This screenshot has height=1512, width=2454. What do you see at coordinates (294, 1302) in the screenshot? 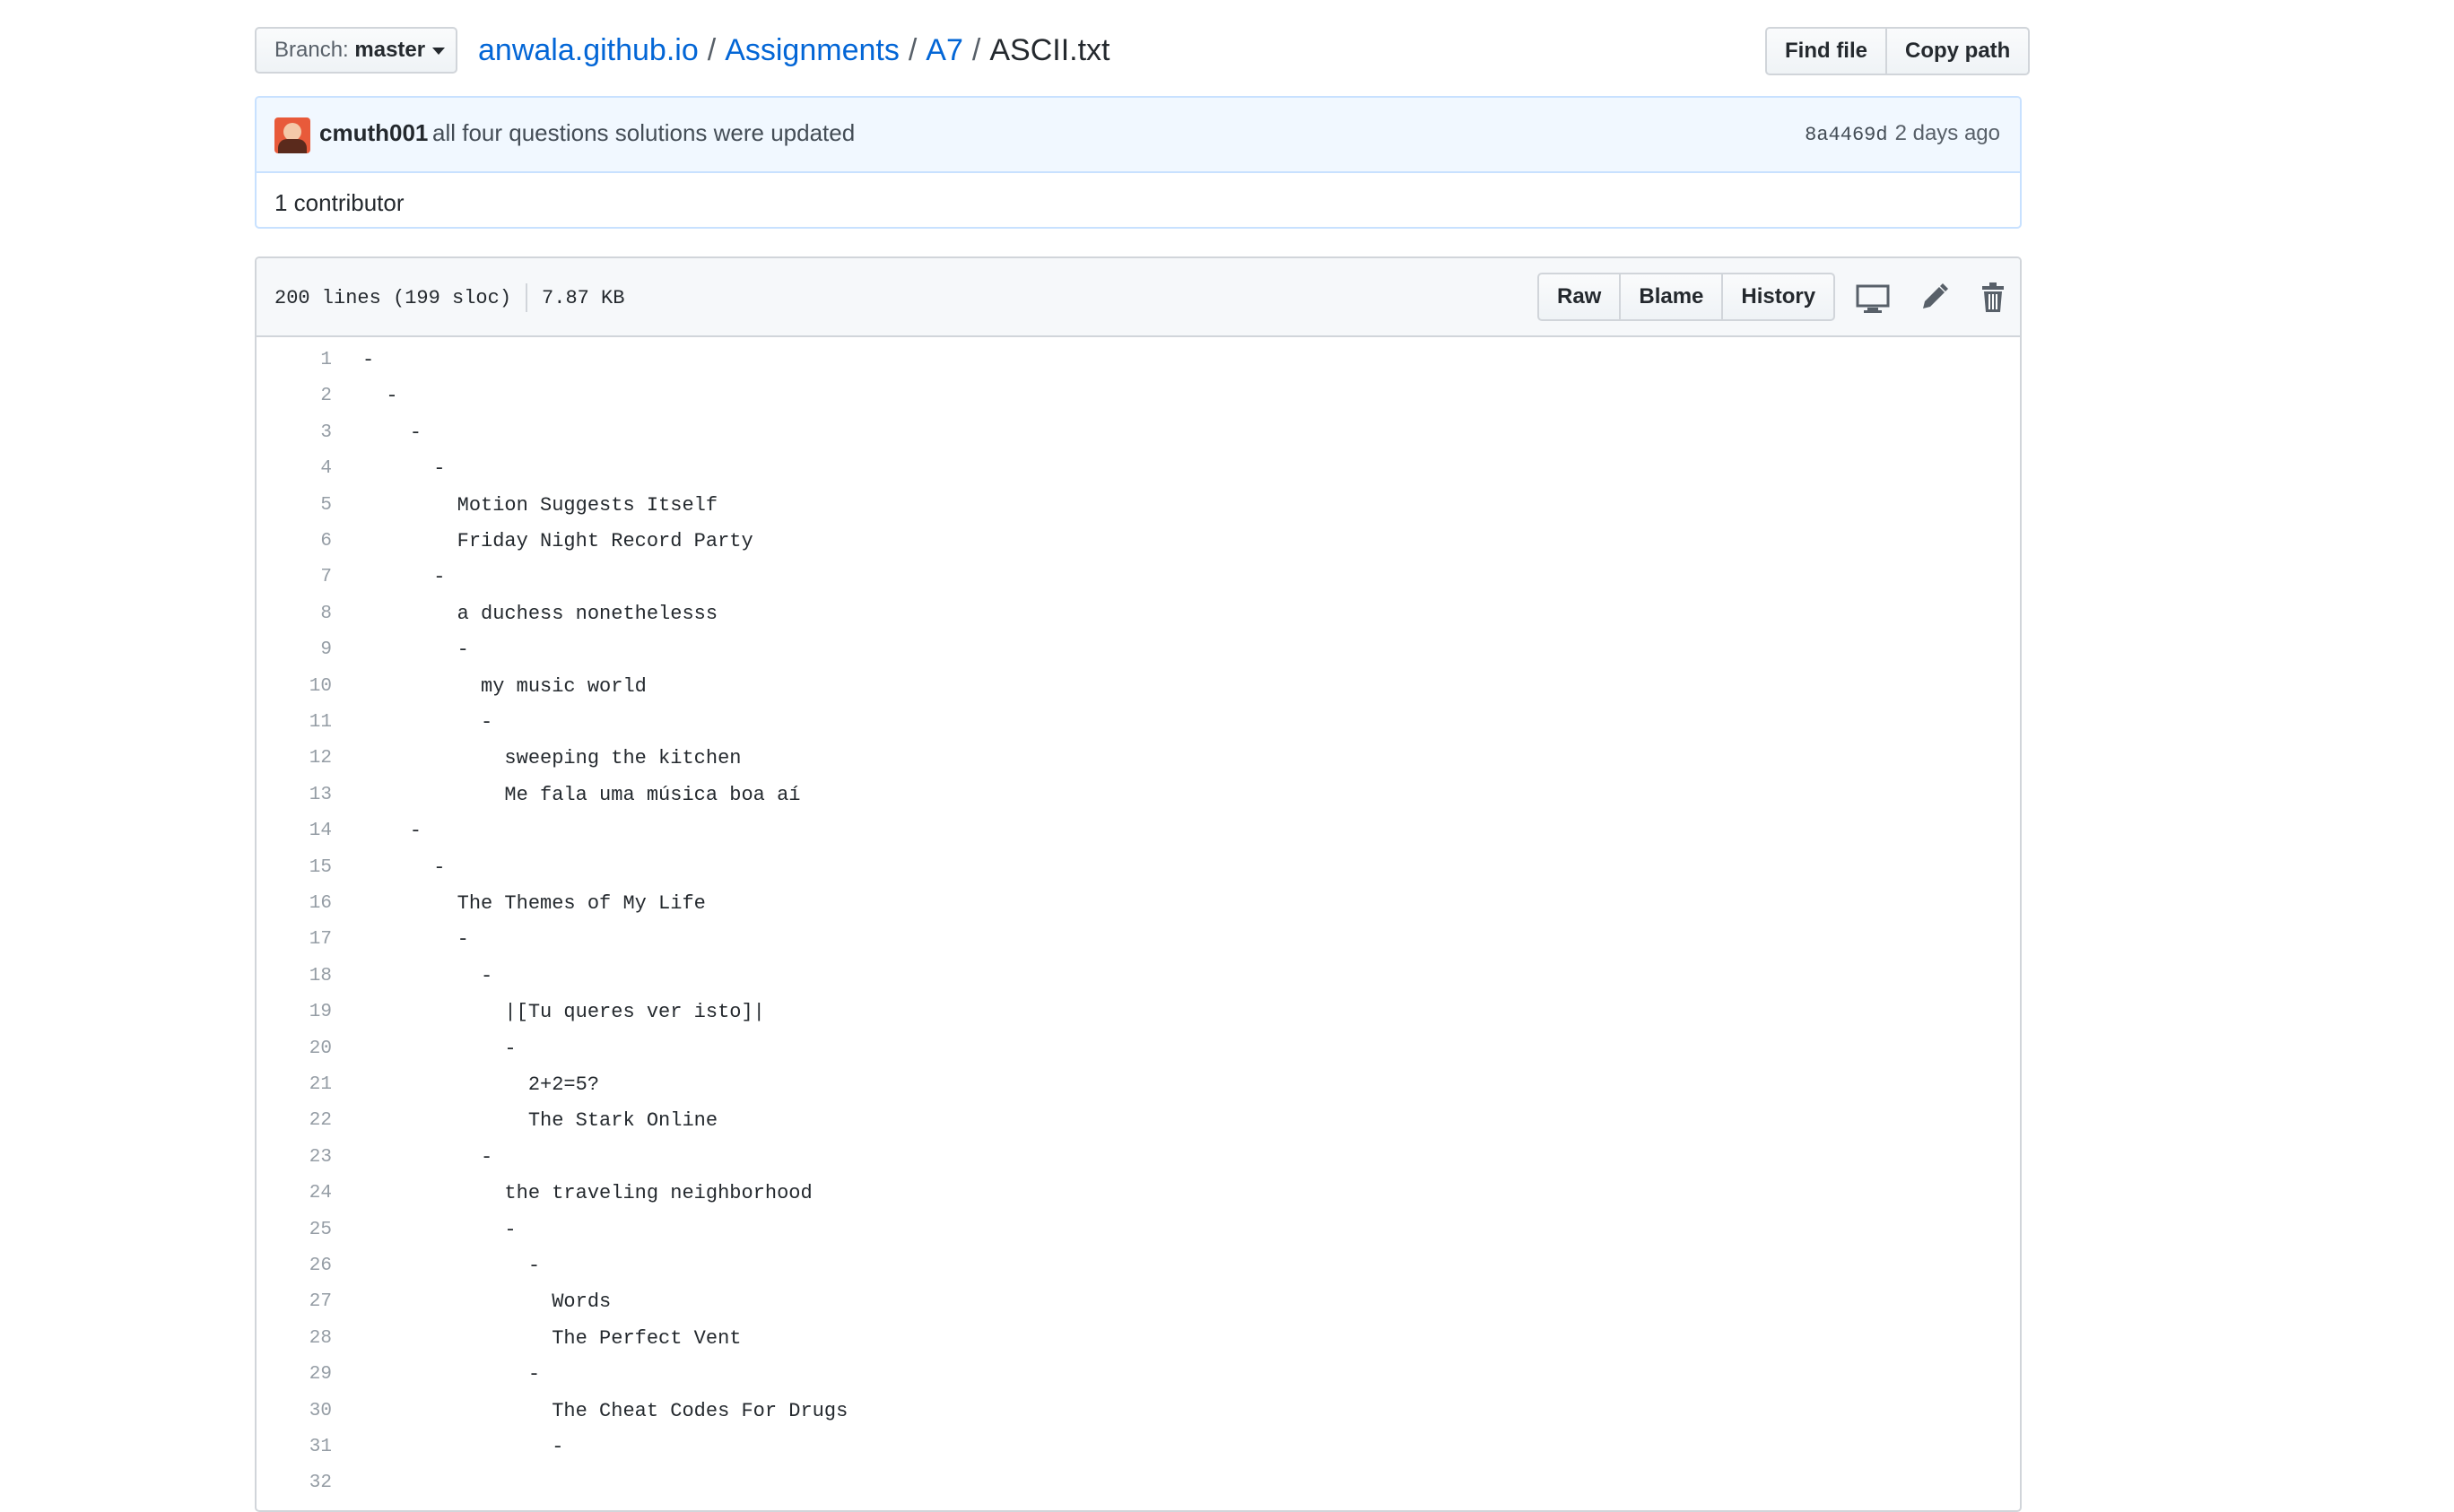
I see `line-number: 27` at bounding box center [294, 1302].